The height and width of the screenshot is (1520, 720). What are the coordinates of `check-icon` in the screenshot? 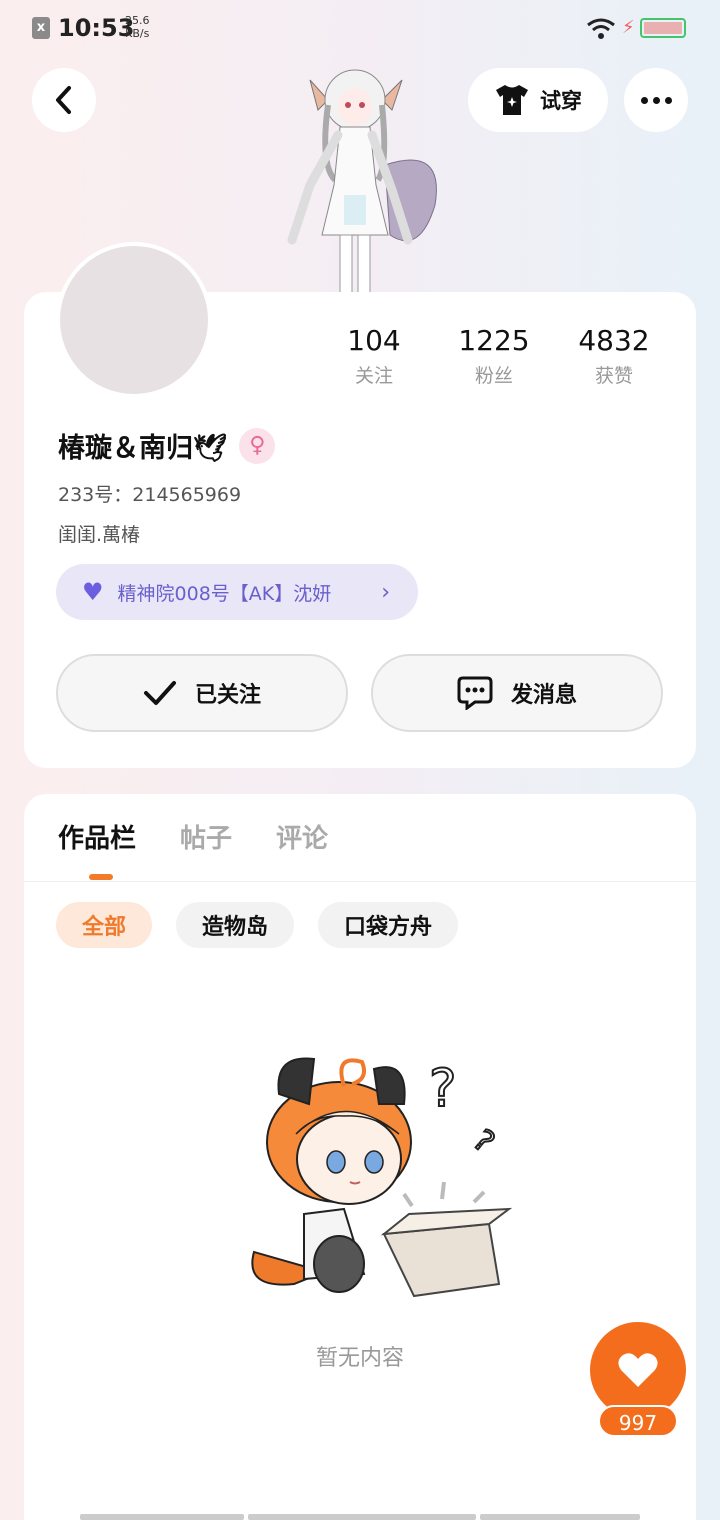 It's located at (159, 693).